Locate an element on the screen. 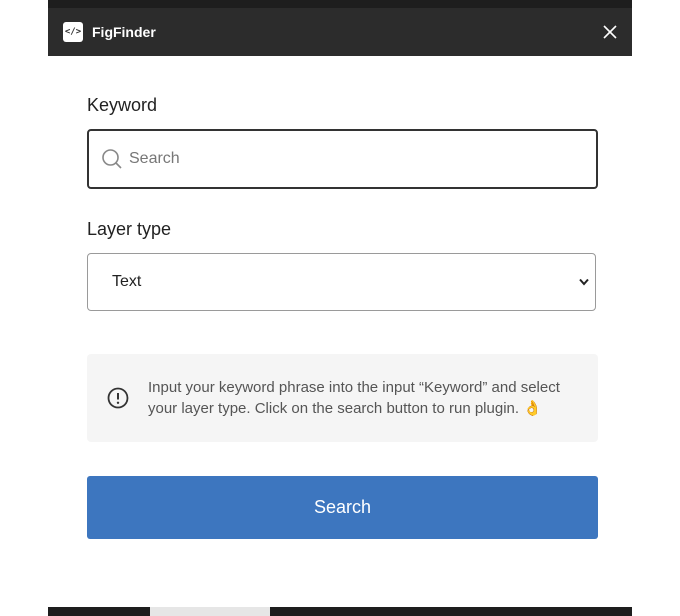 Image resolution: width=680 pixels, height=616 pixels. close-button is located at coordinates (610, 32).